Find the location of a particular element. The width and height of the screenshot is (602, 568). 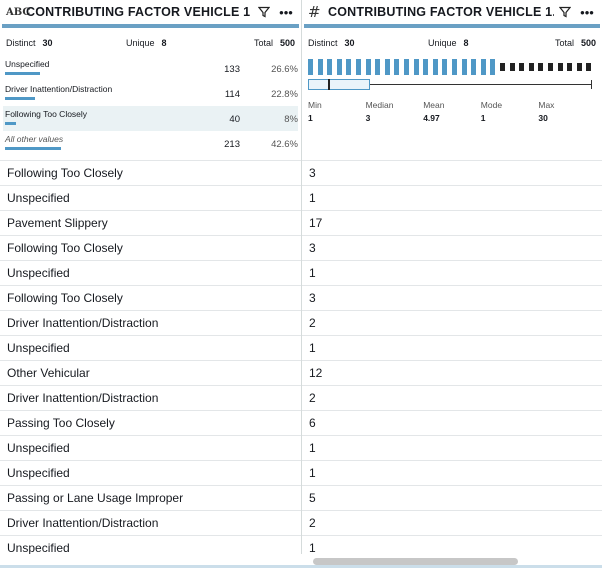

table-cell: 12 is located at coordinates (452, 372).